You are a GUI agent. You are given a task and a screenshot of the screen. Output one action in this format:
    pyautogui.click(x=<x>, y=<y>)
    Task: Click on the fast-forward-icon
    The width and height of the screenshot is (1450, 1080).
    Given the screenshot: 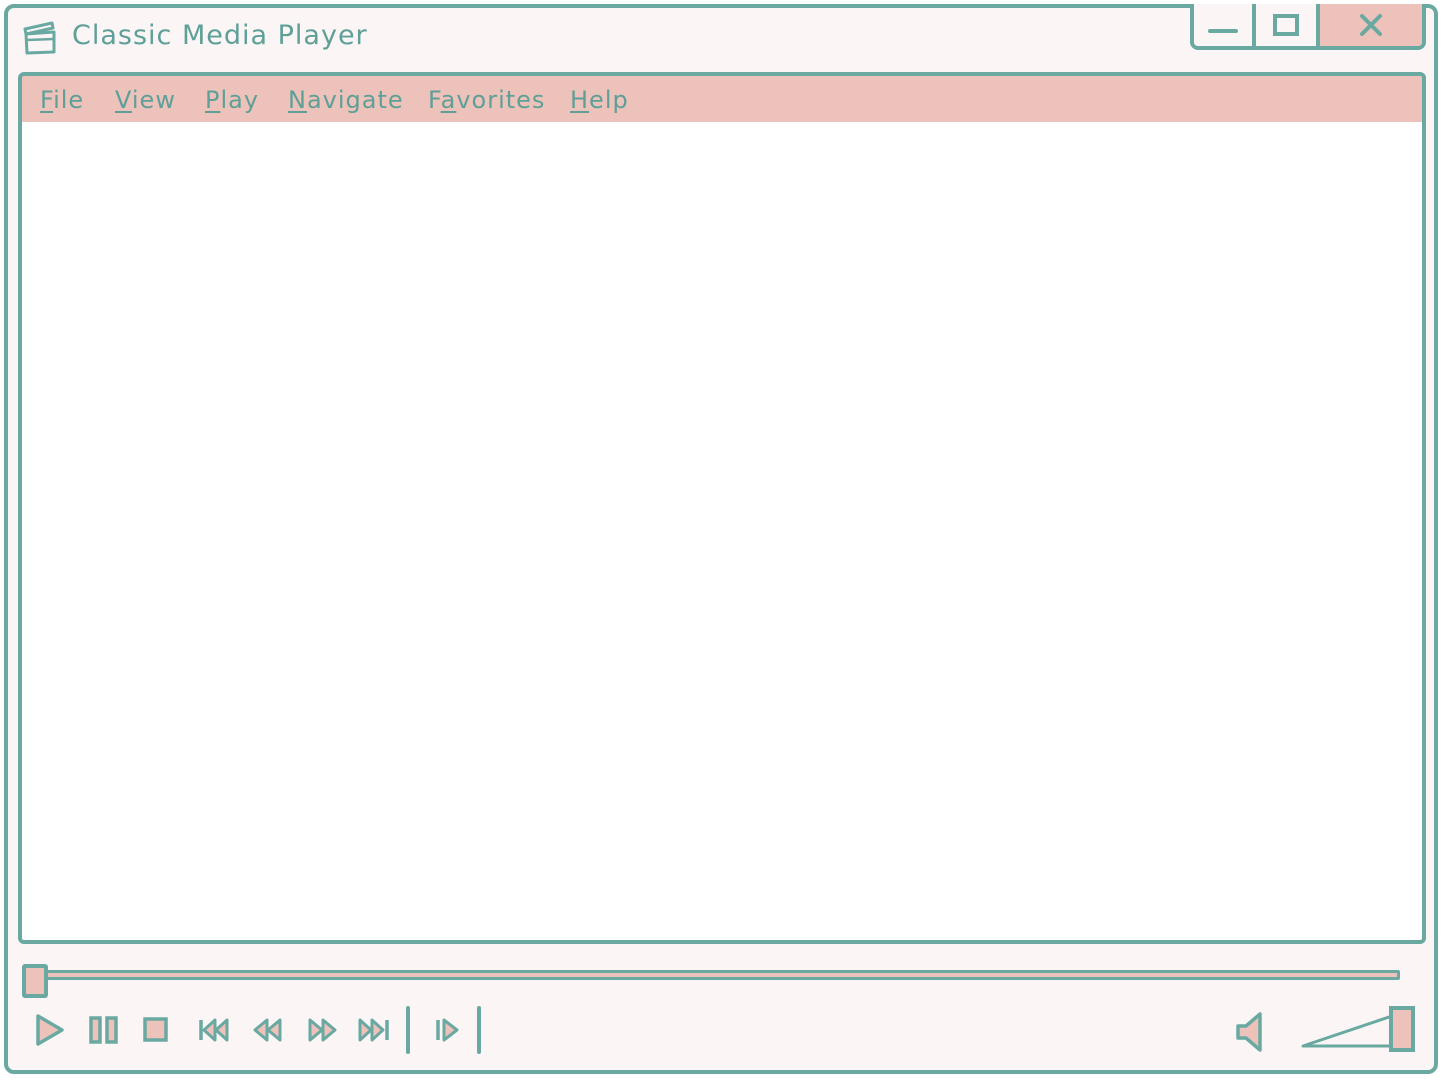 What is the action you would take?
    pyautogui.click(x=322, y=1030)
    